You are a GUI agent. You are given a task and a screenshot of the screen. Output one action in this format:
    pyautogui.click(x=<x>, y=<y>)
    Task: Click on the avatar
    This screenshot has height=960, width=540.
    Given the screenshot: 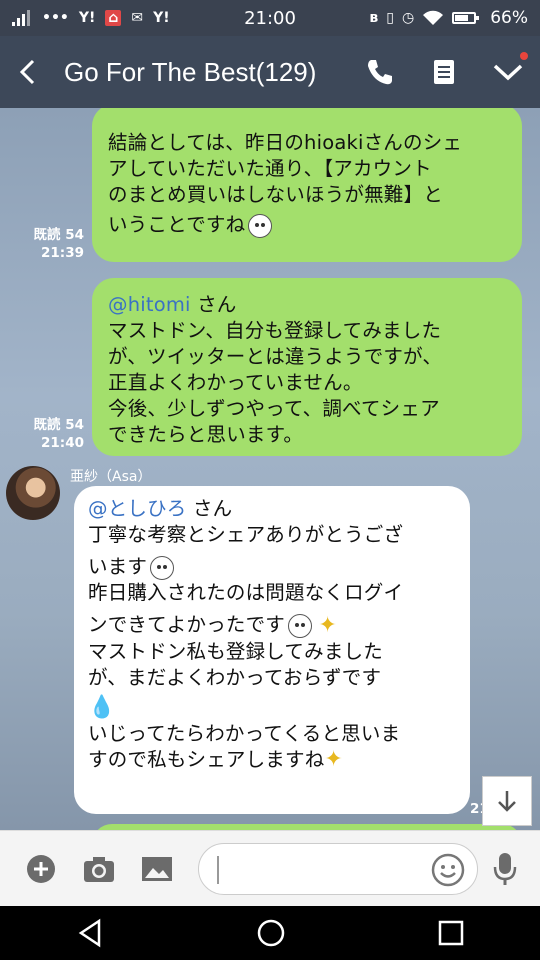 What is the action you would take?
    pyautogui.click(x=33, y=493)
    